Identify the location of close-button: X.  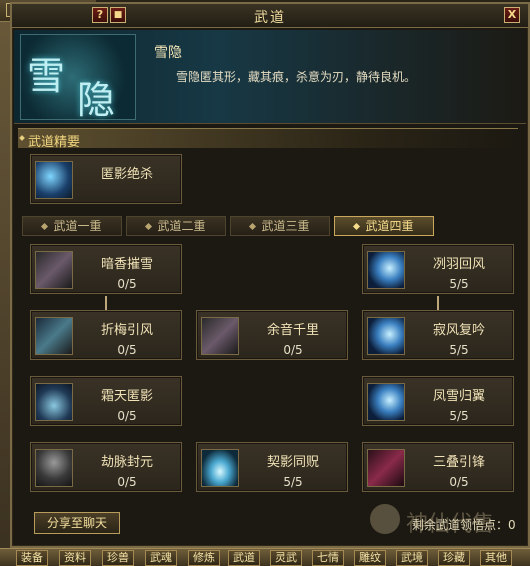
(512, 15).